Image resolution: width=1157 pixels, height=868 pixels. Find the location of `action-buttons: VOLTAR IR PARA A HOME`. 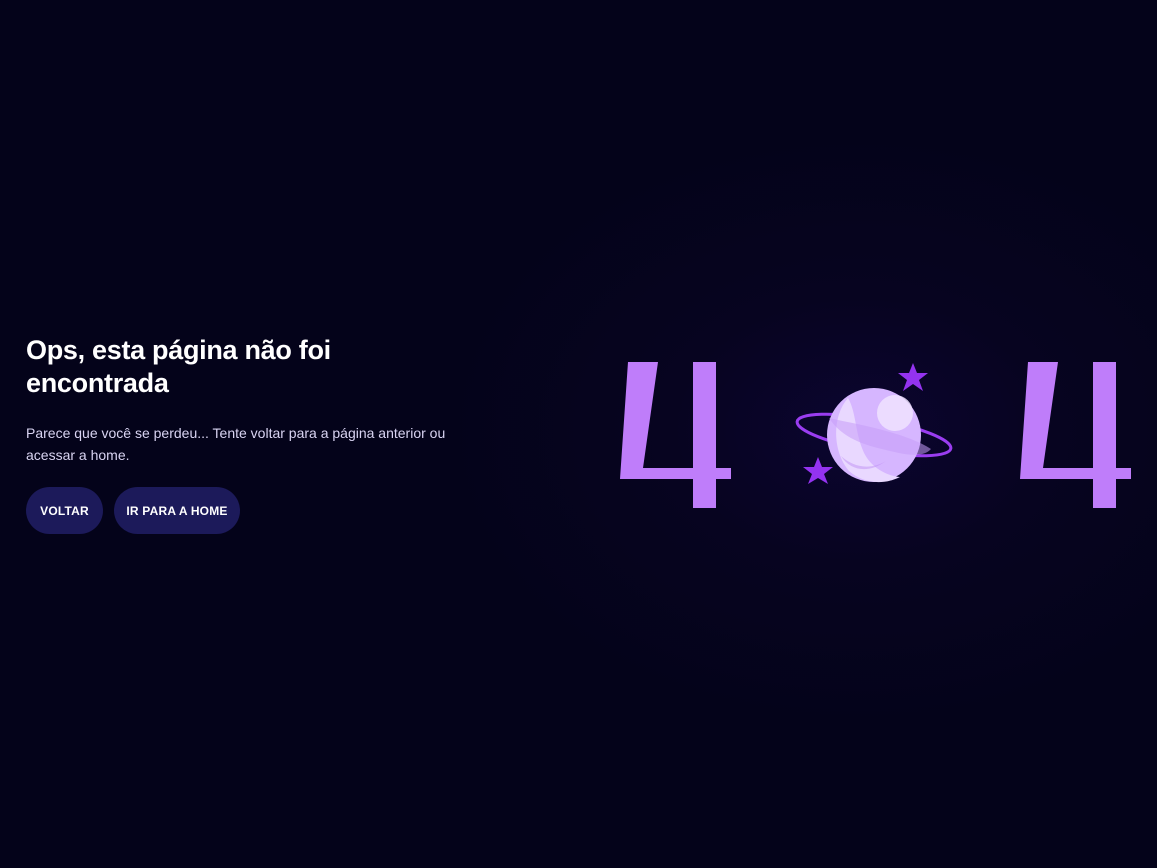

action-buttons: VOLTAR IR PARA A HOME is located at coordinates (251, 510).